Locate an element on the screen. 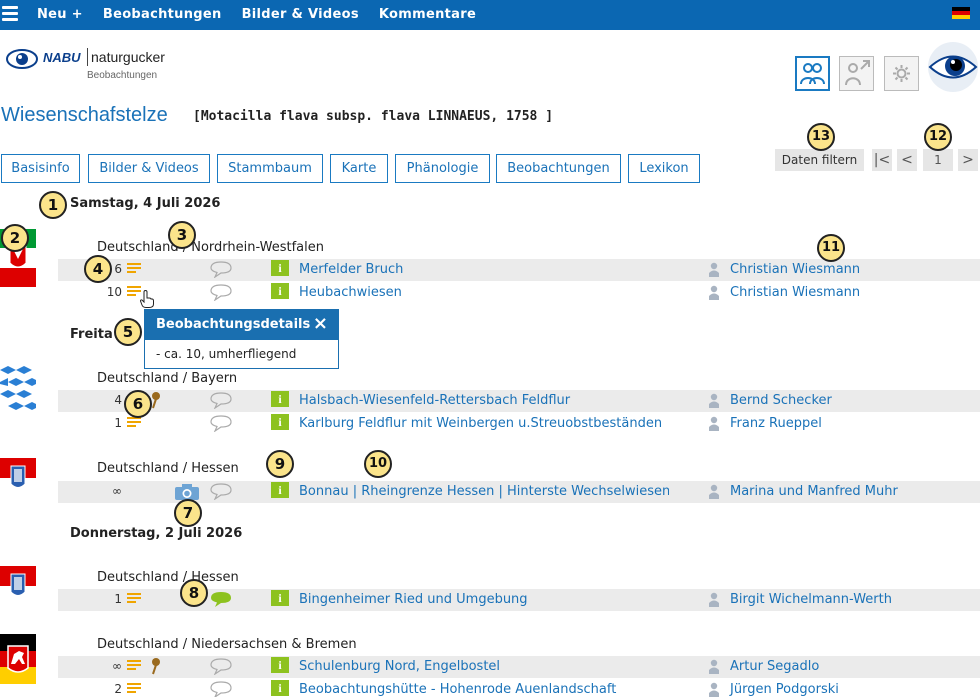 Image resolution: width=980 pixels, height=697 pixels. nav-new: Neu + is located at coordinates (60, 14).